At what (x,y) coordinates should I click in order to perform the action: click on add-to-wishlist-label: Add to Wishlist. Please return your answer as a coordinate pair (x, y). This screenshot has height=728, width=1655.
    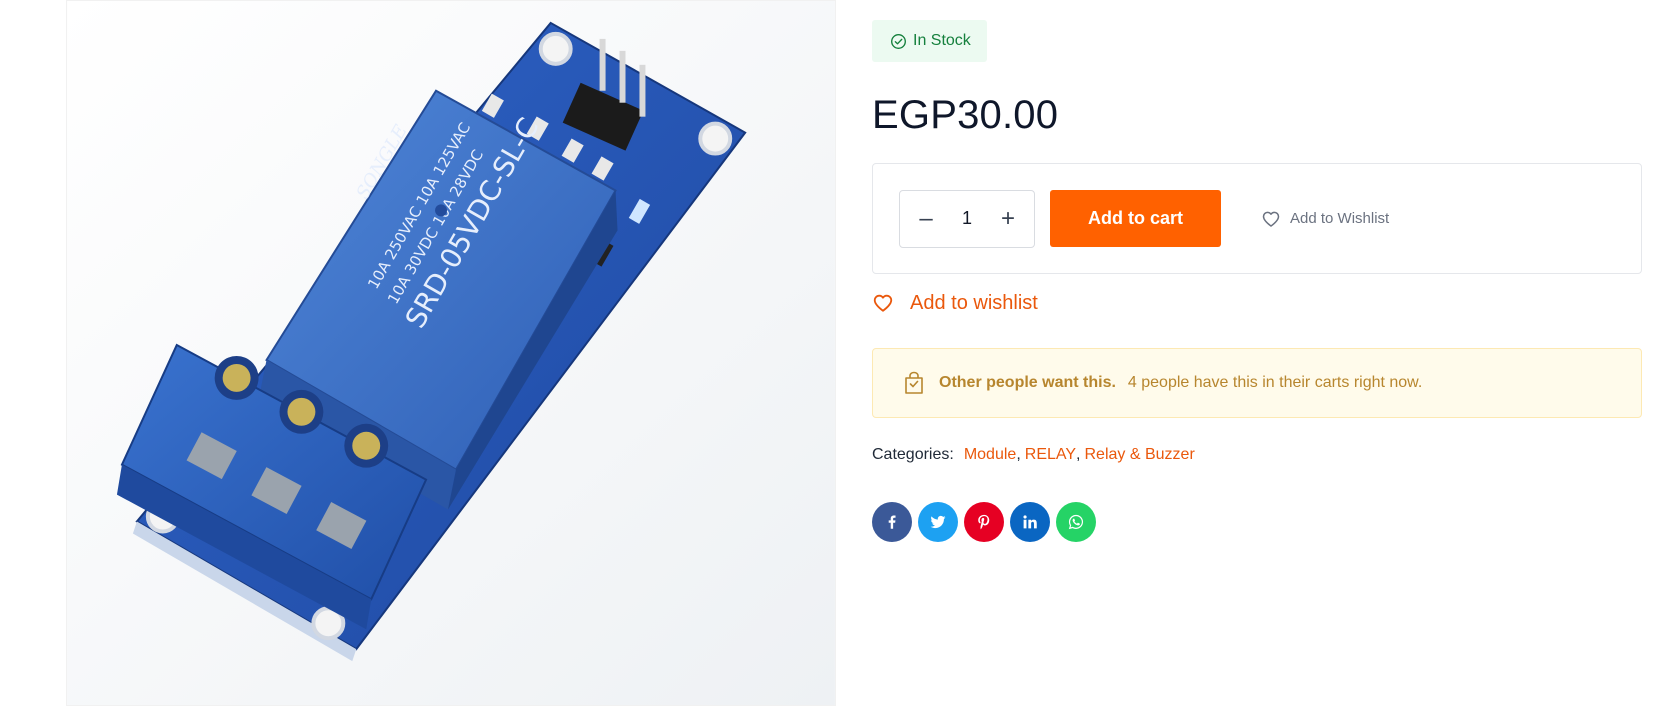
    Looking at the image, I should click on (1340, 218).